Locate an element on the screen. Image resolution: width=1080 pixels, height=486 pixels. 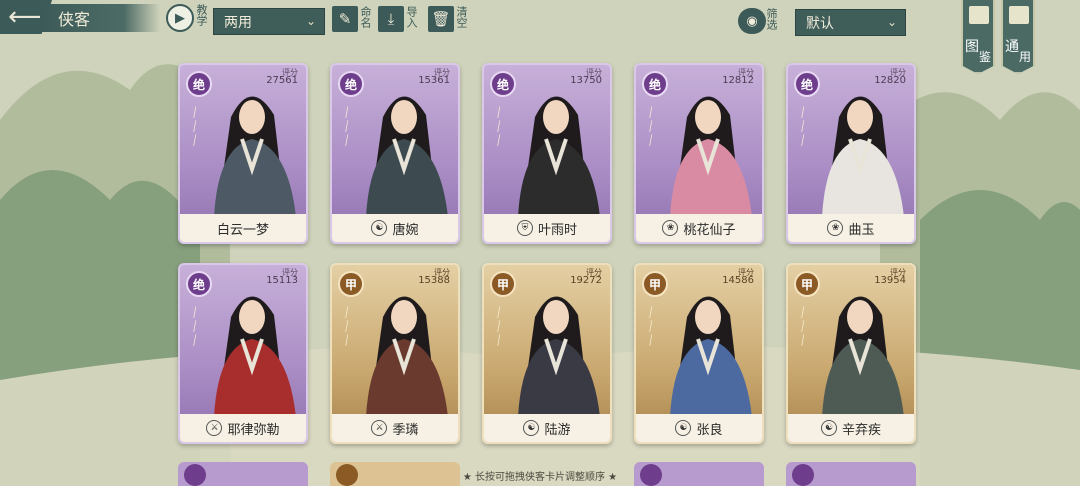
sort-dropdown: 默认 ⌄ is located at coordinates (850, 22).